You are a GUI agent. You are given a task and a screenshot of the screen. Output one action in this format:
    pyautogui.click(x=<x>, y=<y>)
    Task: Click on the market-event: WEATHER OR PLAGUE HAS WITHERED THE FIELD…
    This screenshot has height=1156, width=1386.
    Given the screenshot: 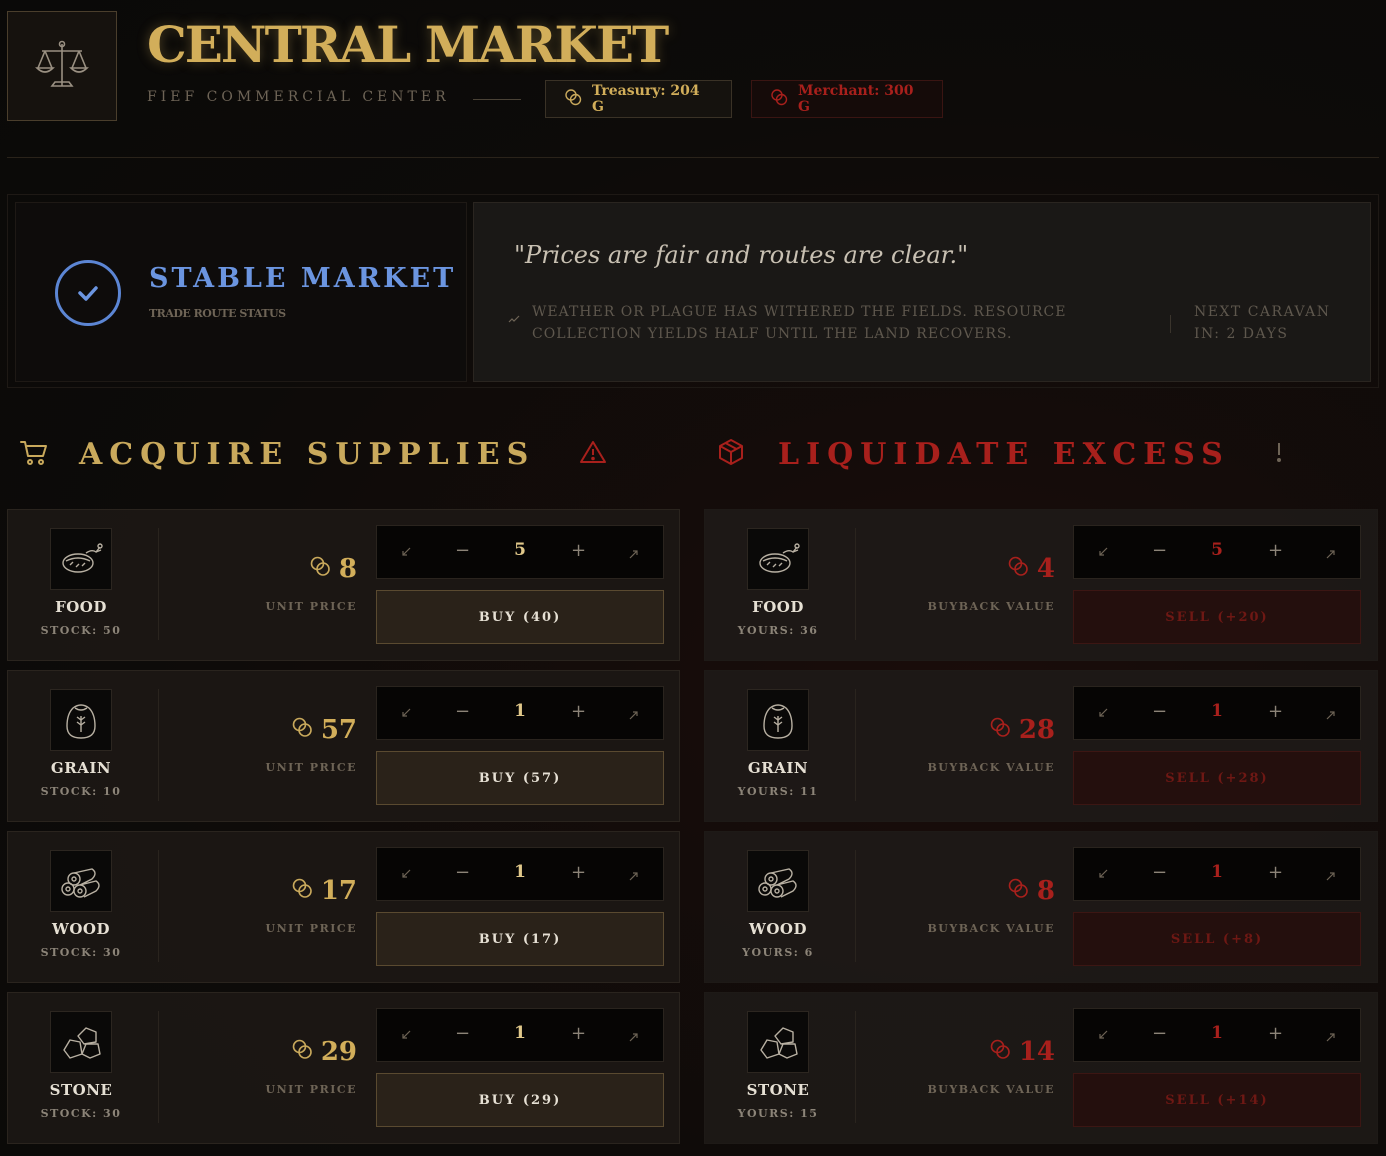 What is the action you would take?
    pyautogui.click(x=799, y=323)
    